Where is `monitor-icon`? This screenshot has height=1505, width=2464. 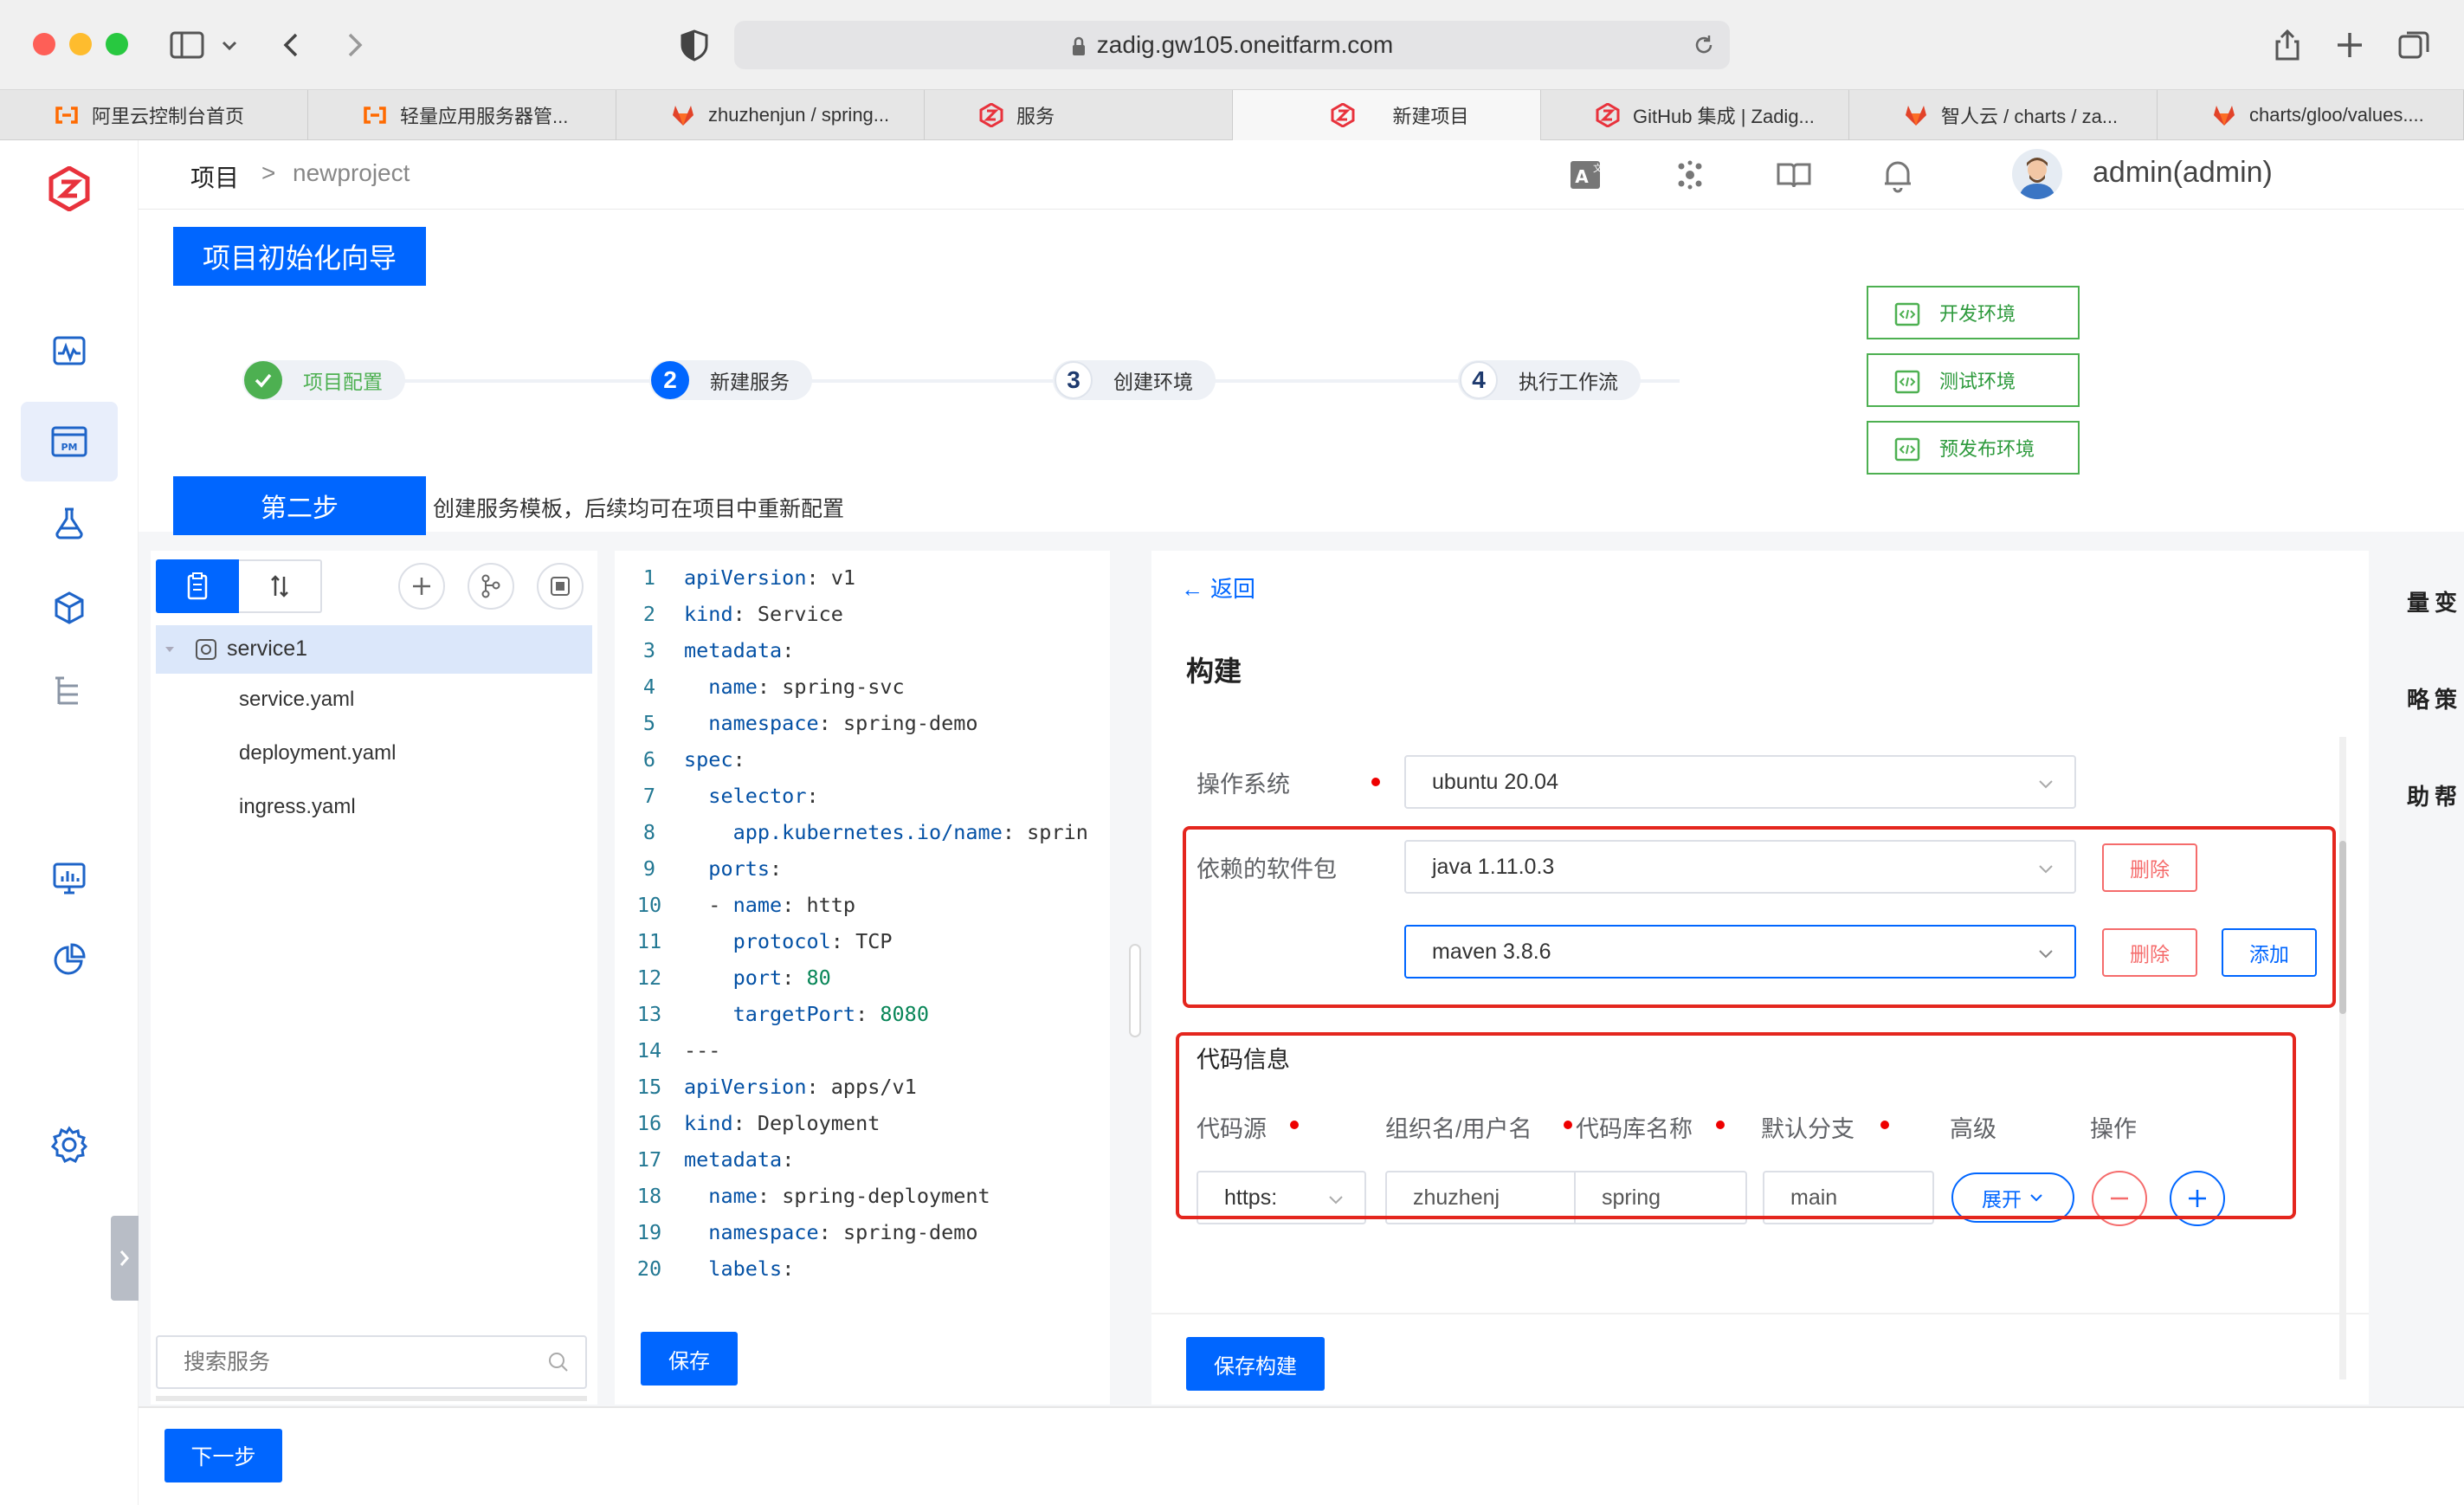 monitor-icon is located at coordinates (69, 352).